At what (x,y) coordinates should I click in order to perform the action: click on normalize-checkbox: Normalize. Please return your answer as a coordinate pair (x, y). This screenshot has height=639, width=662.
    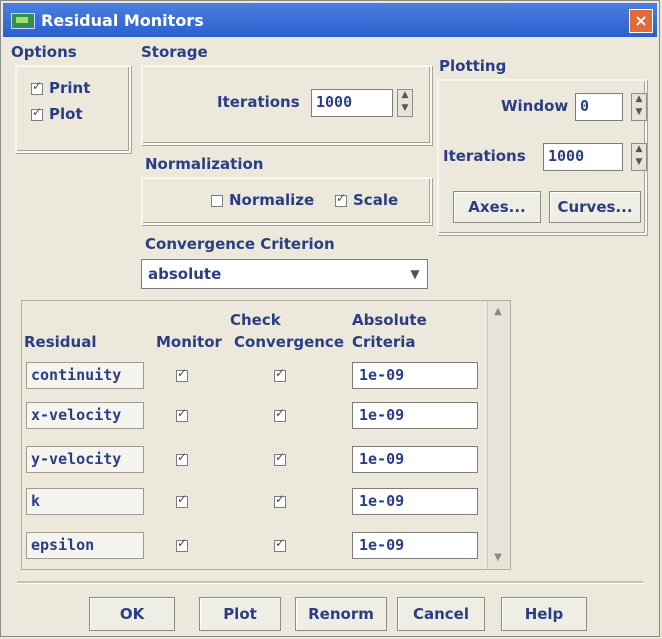
    Looking at the image, I should click on (262, 200).